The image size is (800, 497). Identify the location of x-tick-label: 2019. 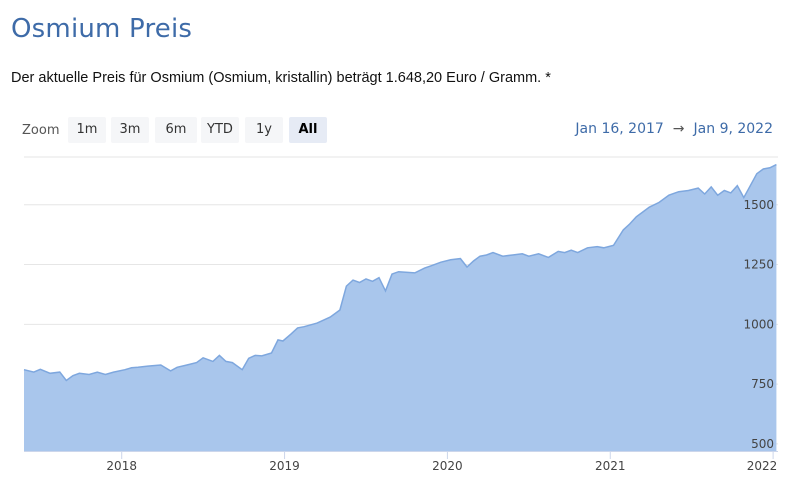
(284, 466).